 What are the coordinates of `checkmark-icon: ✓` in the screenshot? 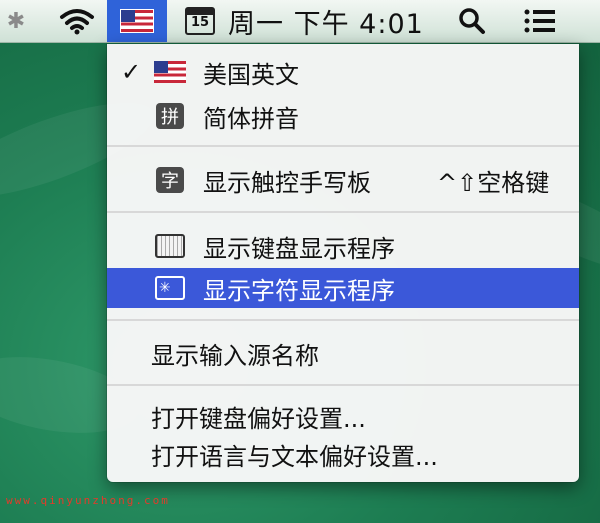 It's located at (131, 72).